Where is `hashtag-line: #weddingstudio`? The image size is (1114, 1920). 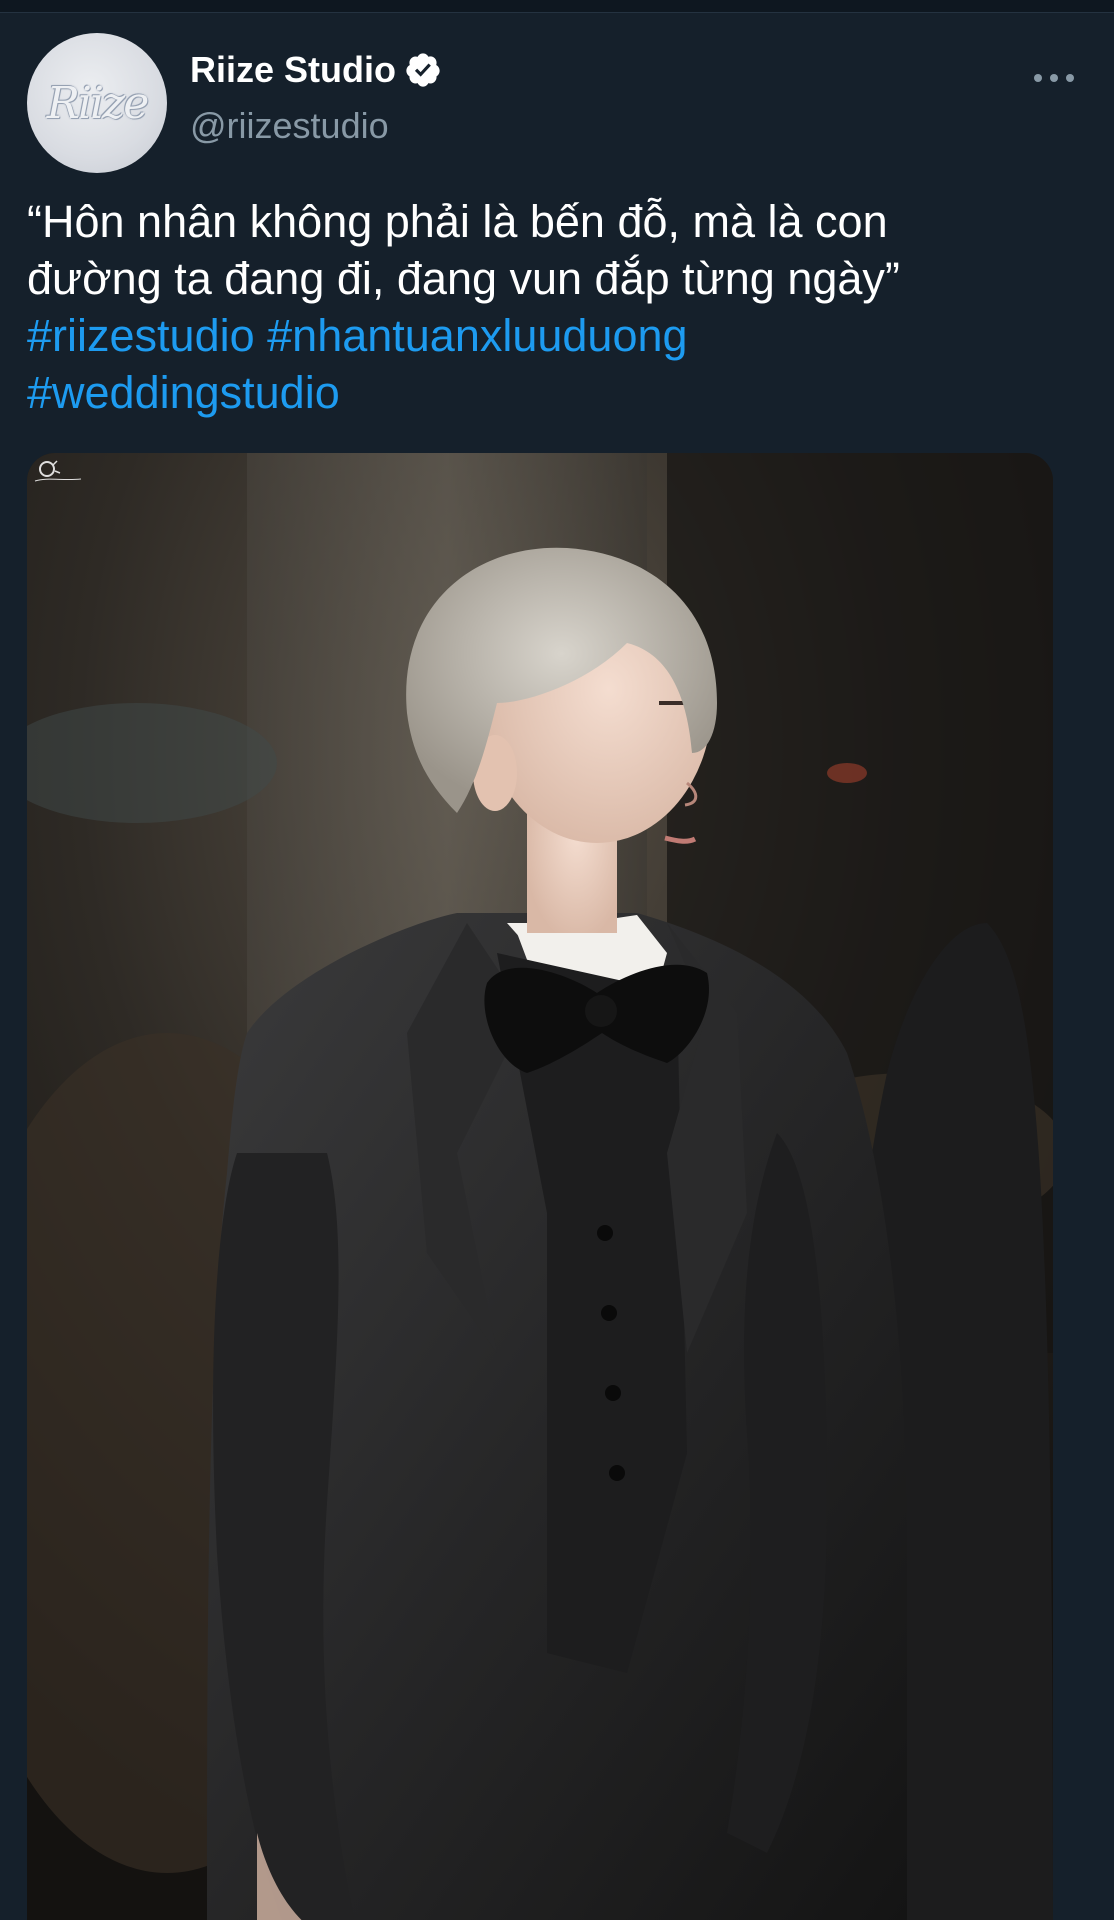
hashtag-line: #weddingstudio is located at coordinates (557, 392).